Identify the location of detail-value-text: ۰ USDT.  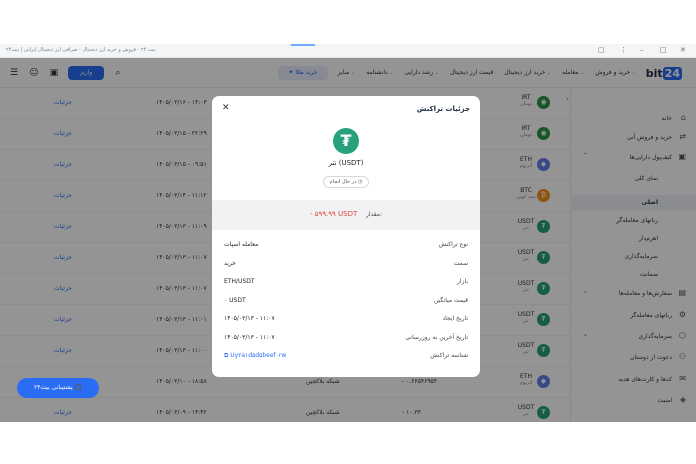
(235, 300).